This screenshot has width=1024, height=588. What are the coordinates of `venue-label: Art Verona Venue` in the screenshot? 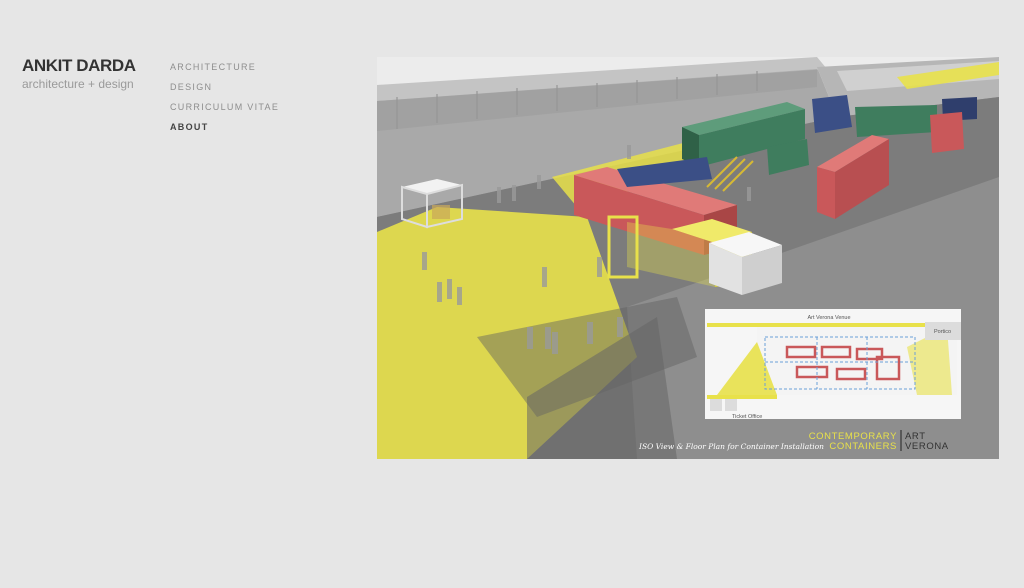 It's located at (828, 318).